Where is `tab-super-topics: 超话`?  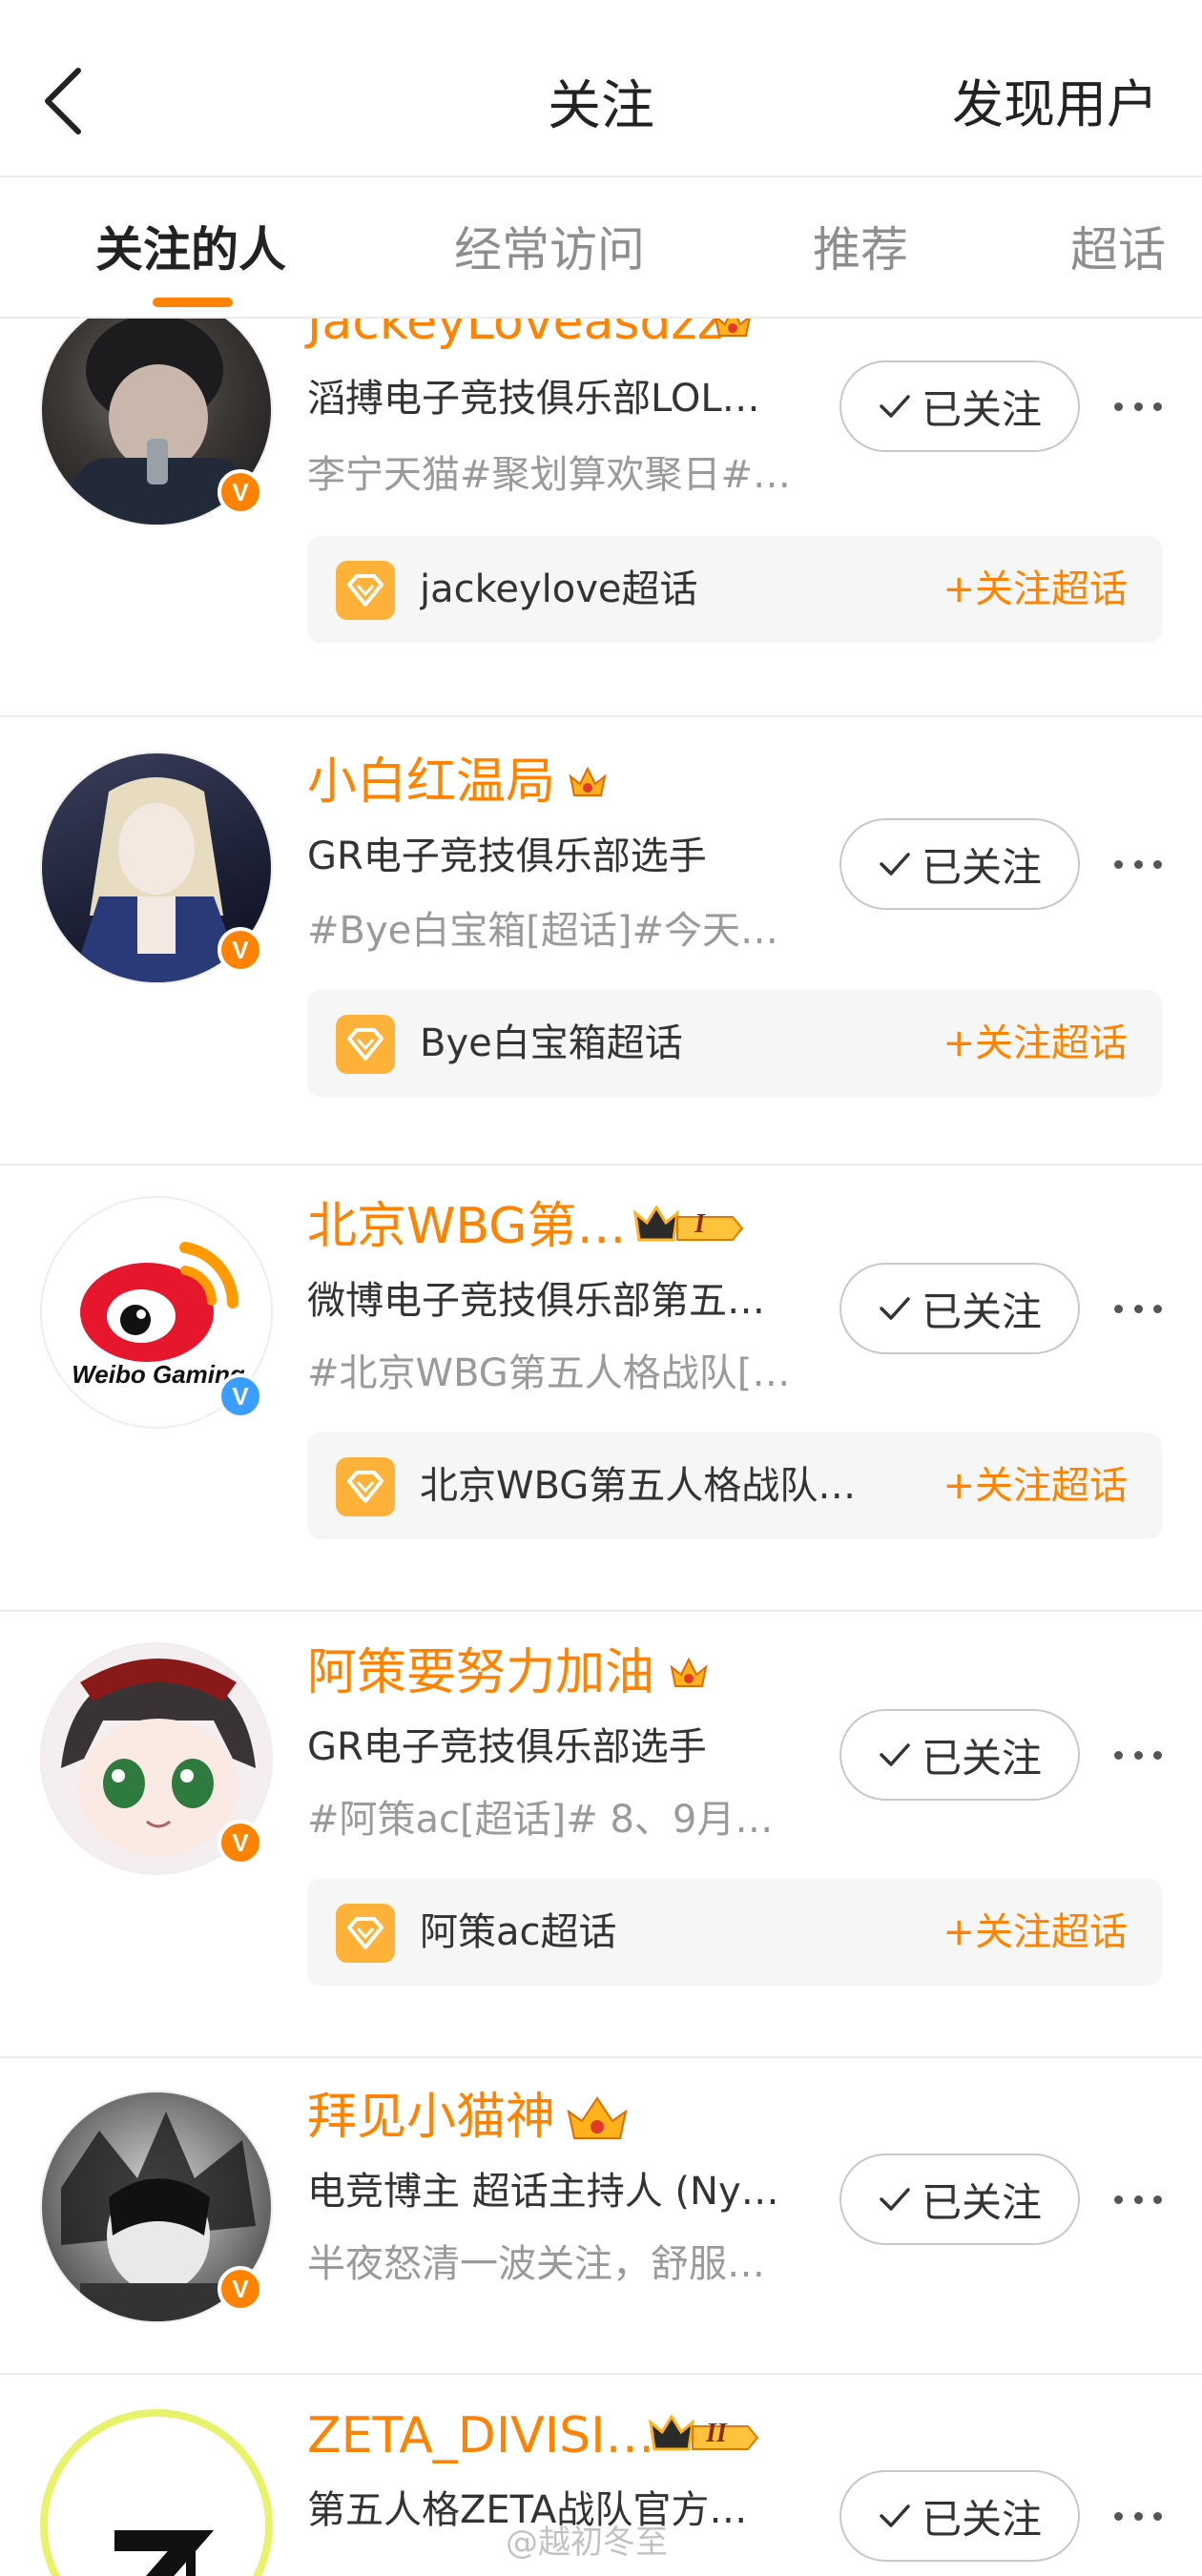 tab-super-topics: 超话 is located at coordinates (1118, 249).